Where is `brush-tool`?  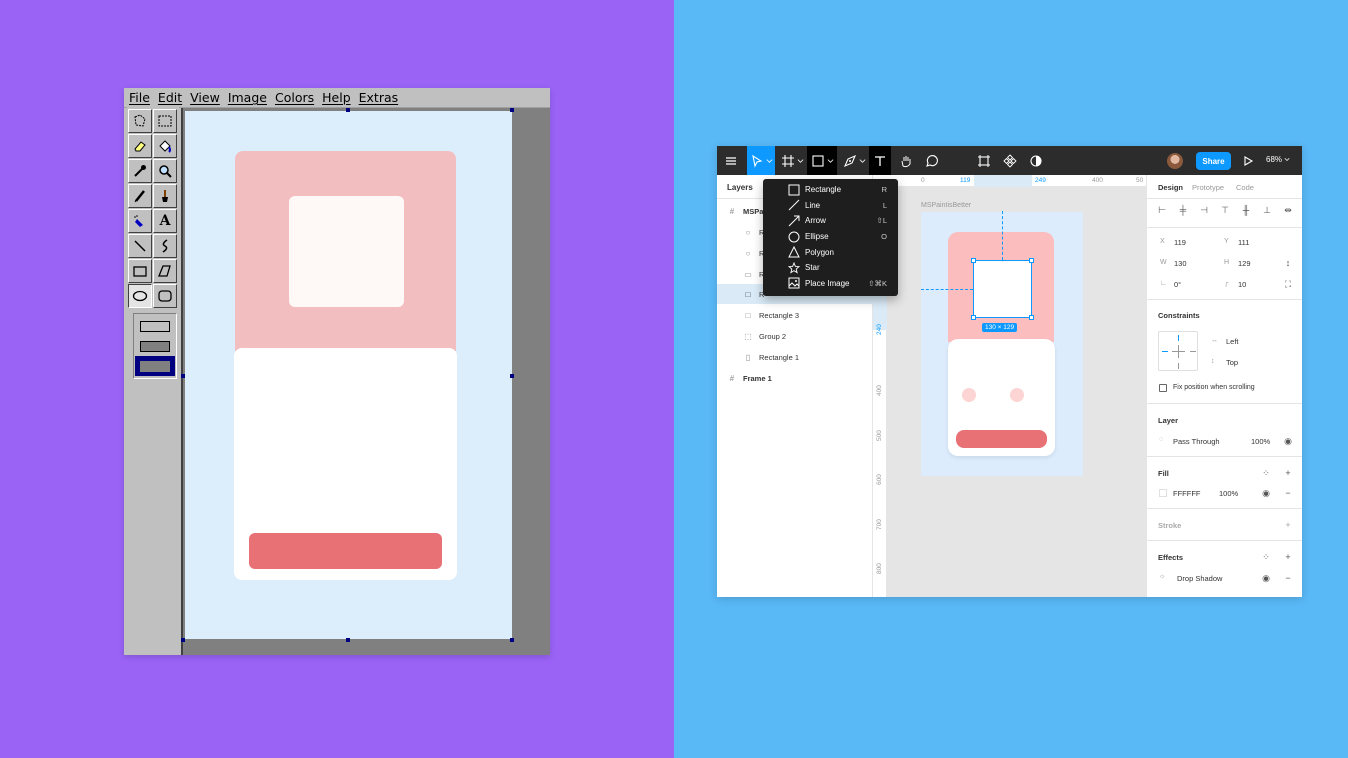 brush-tool is located at coordinates (165, 196).